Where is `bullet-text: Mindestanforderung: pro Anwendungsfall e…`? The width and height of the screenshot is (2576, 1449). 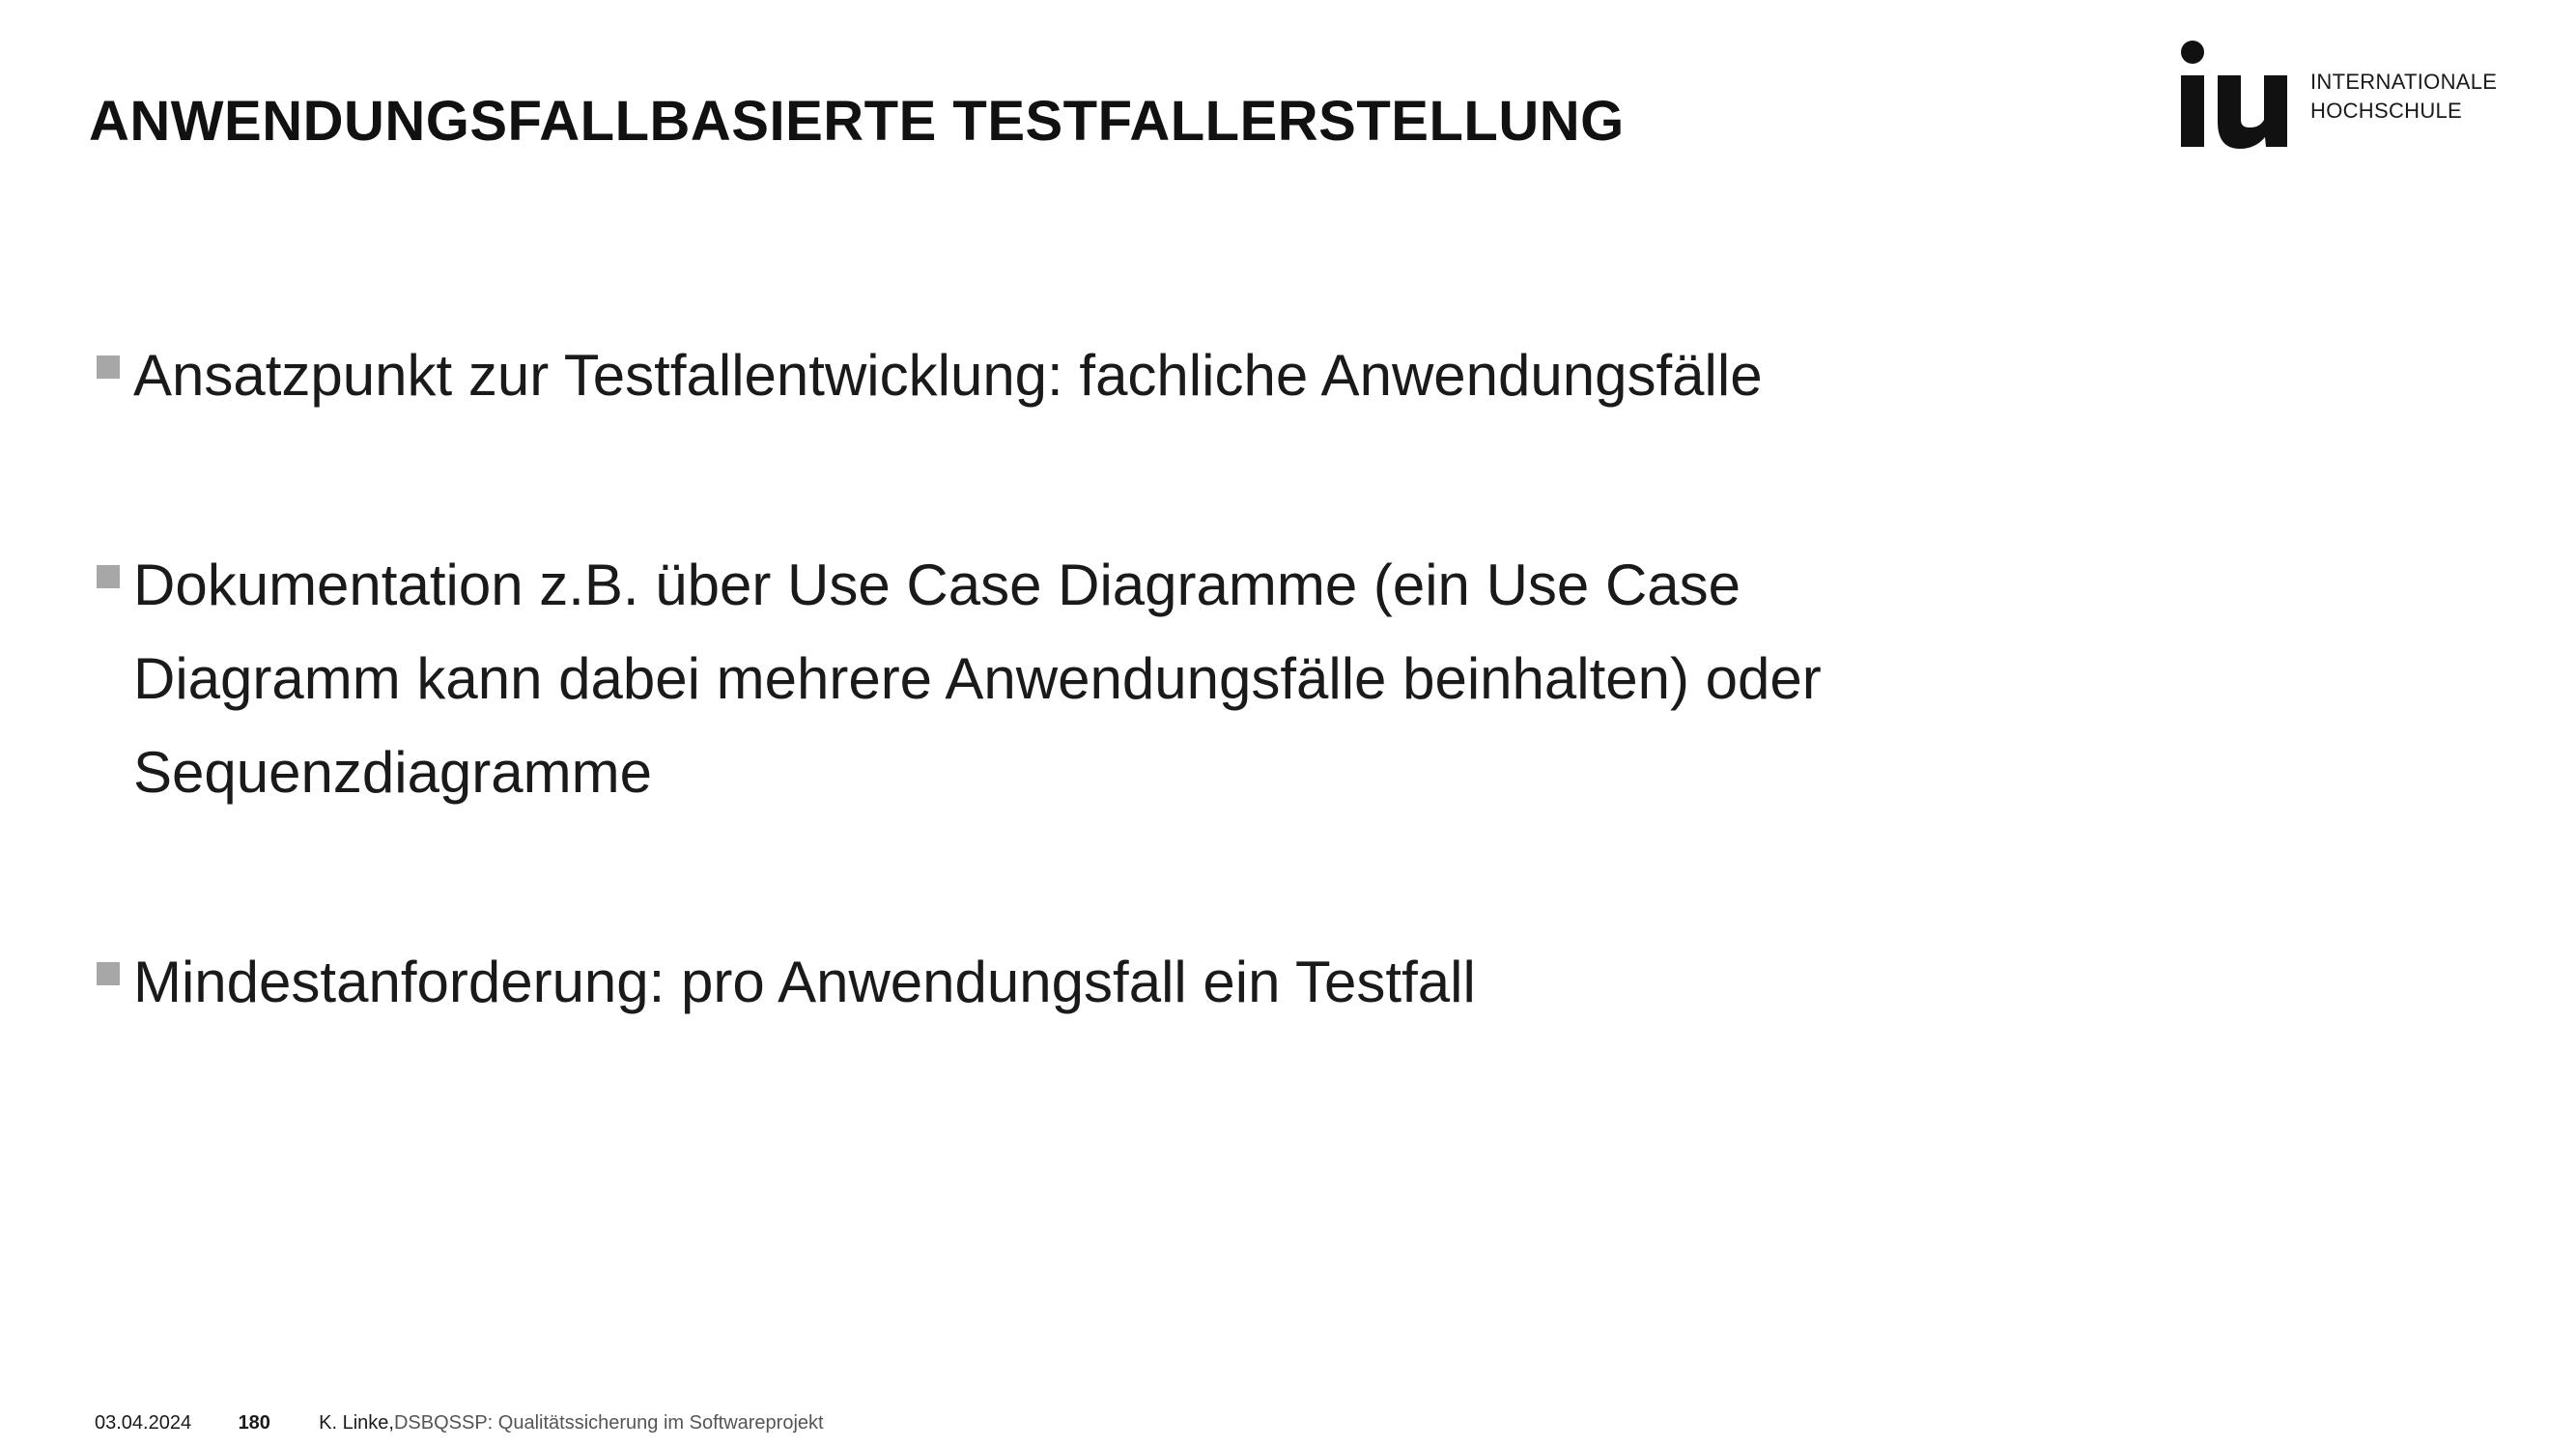
bullet-text: Mindestanforderung: pro Anwendungsfall e… is located at coordinates (1080, 982).